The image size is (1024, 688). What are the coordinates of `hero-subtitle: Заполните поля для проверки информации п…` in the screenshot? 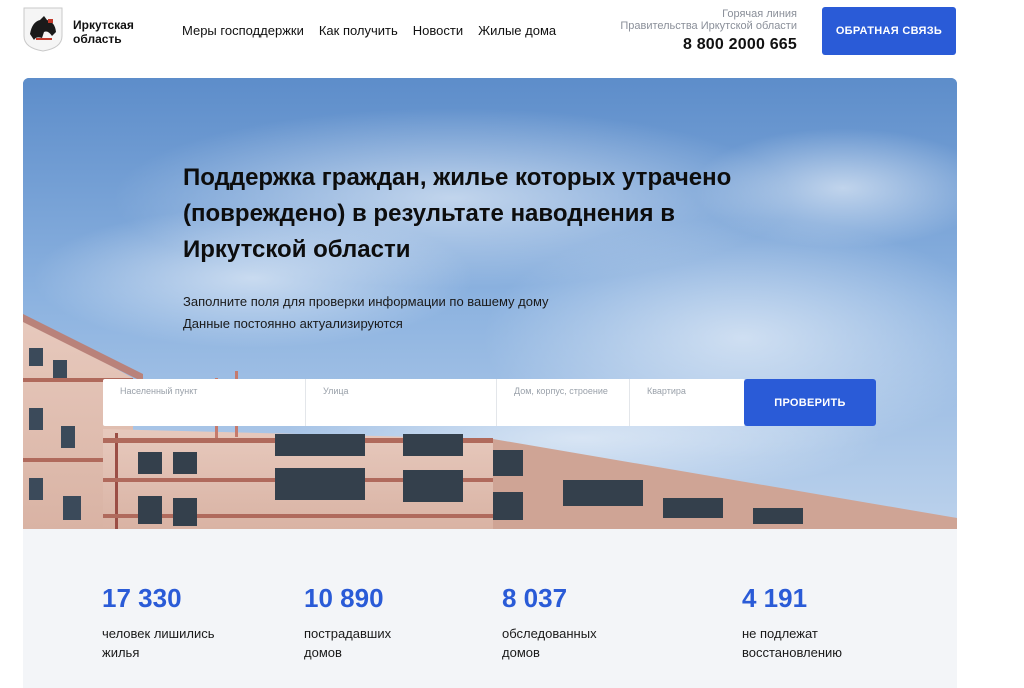 It's located at (366, 301).